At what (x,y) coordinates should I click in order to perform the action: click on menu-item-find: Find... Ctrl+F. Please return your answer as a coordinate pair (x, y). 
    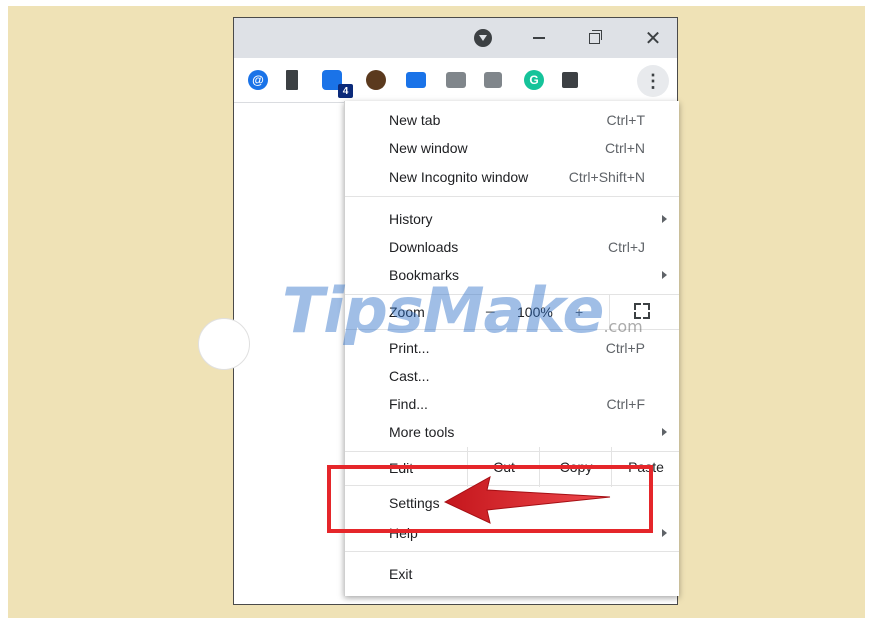
    Looking at the image, I should click on (512, 404).